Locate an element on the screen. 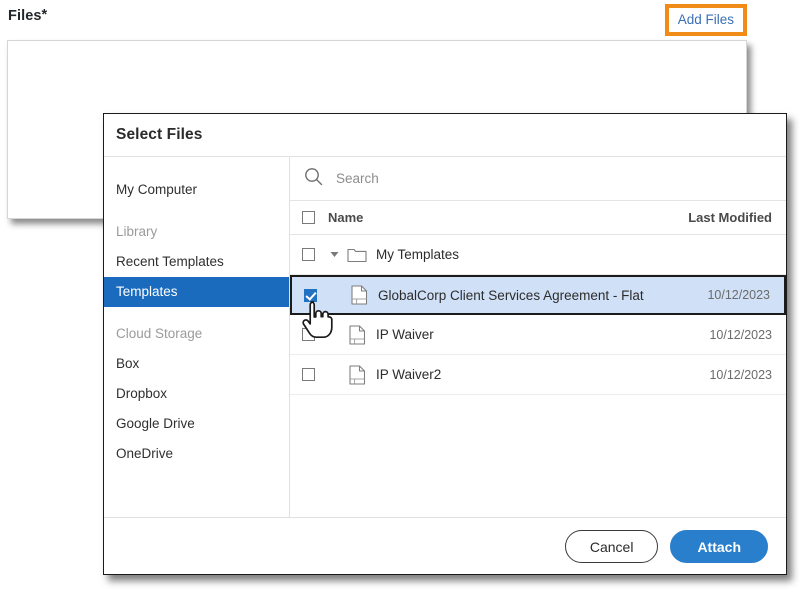 This screenshot has height=589, width=799. files-label-text: Files is located at coordinates (25, 16).